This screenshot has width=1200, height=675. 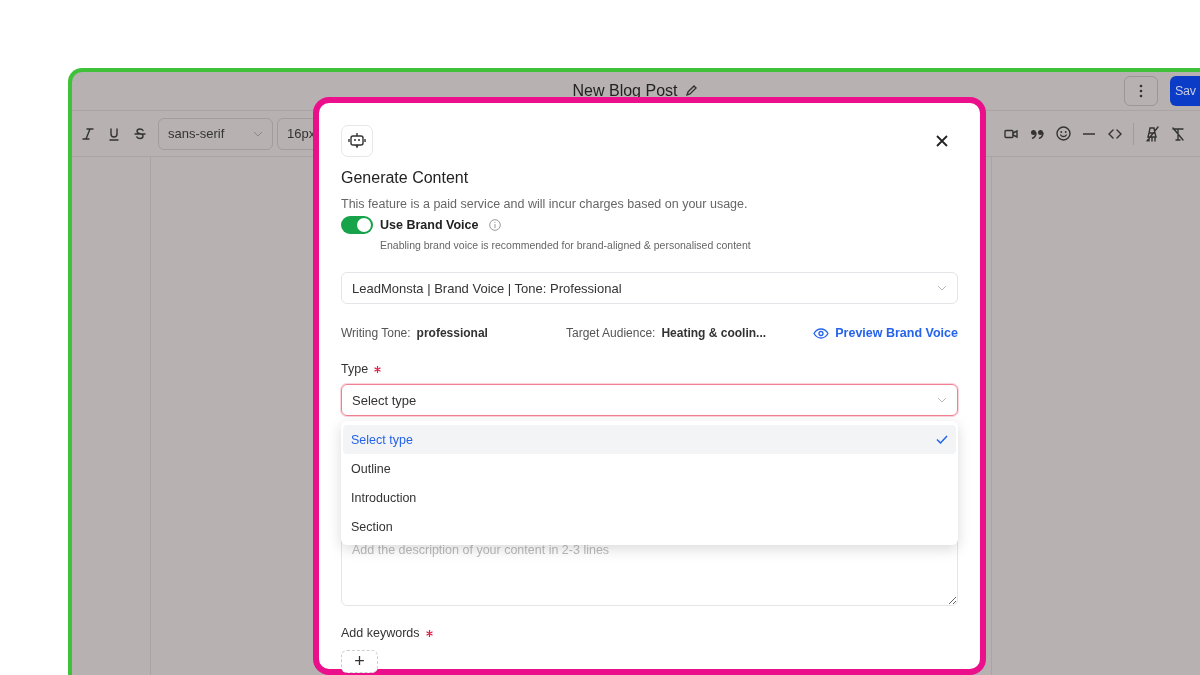 What do you see at coordinates (405, 178) in the screenshot?
I see `modal-title: Generate Content` at bounding box center [405, 178].